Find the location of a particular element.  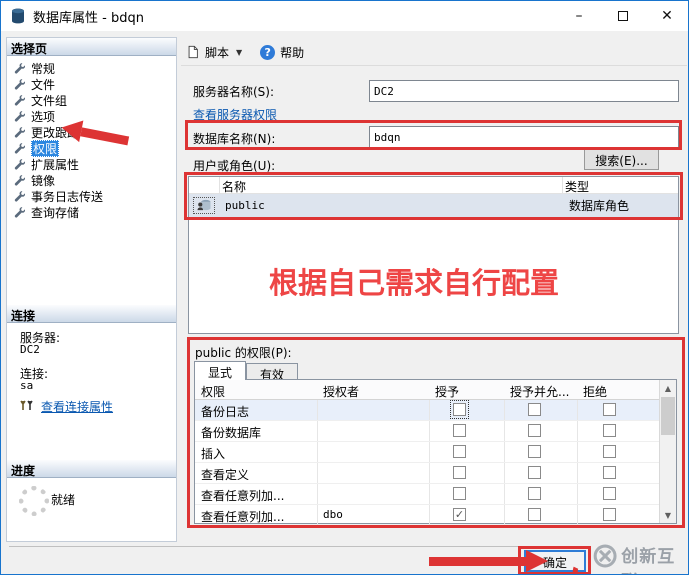

connection-value: sa is located at coordinates (27, 385).